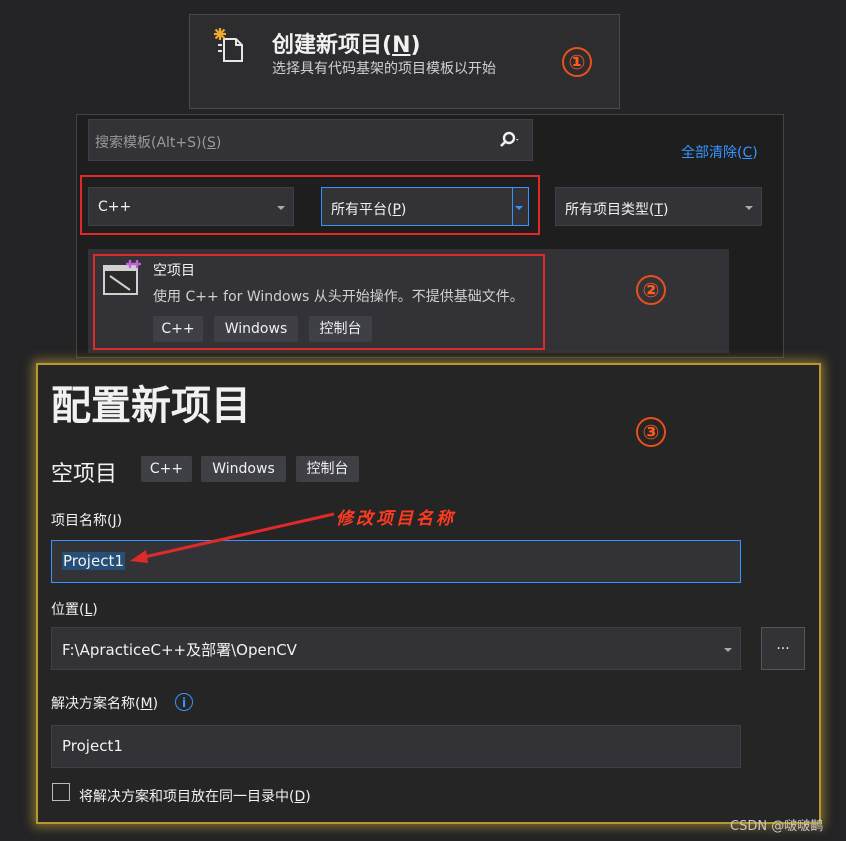  Describe the element at coordinates (396, 519) in the screenshot. I see `annotation-text: 修改项目名称` at that location.